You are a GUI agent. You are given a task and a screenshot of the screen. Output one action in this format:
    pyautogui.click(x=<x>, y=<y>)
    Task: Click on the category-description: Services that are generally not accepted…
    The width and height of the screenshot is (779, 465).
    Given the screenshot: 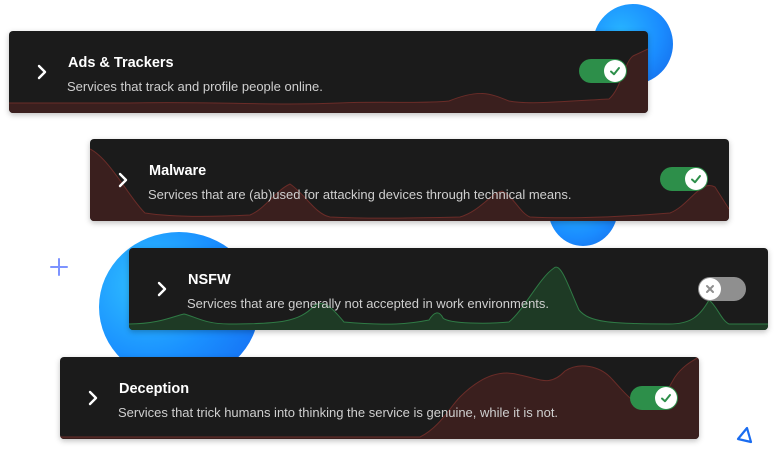 What is the action you would take?
    pyautogui.click(x=368, y=303)
    